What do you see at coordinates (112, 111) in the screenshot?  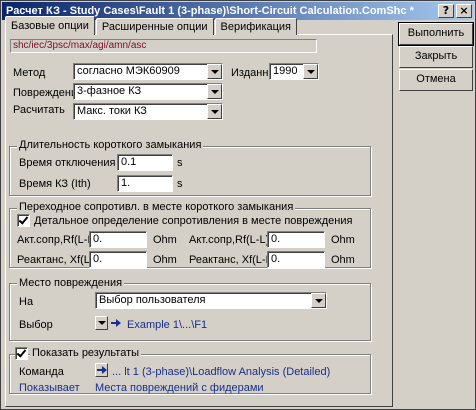 I see `calculate-value: Макс. токи КЗ` at bounding box center [112, 111].